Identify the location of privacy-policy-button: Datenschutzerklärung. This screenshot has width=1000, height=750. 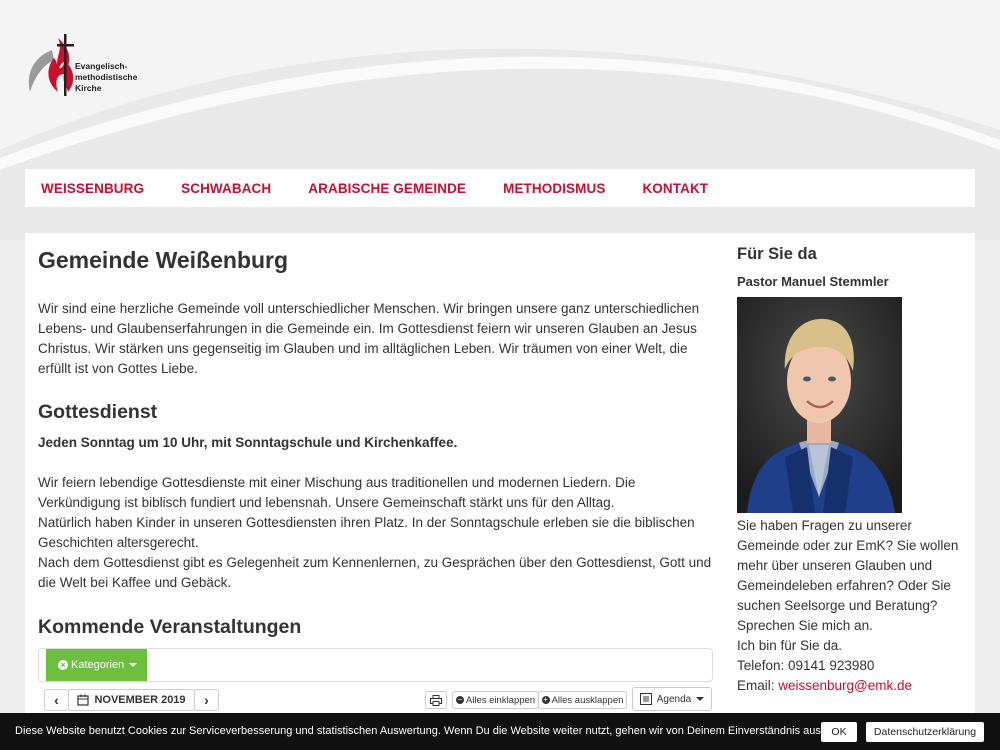
(925, 732).